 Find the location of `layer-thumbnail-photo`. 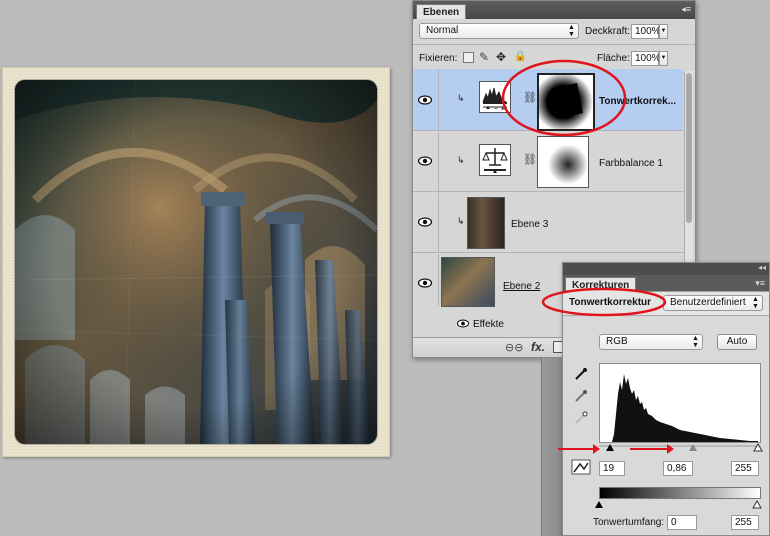

layer-thumbnail-photo is located at coordinates (468, 282).